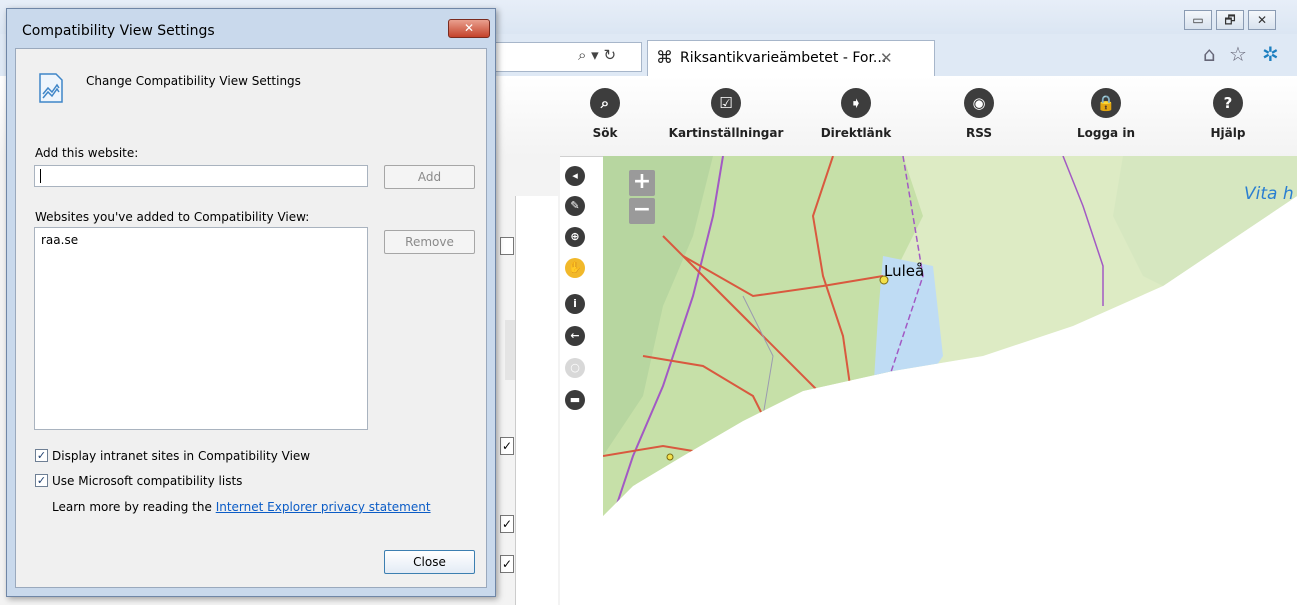 Image resolution: width=1297 pixels, height=605 pixels. What do you see at coordinates (1269, 194) in the screenshot?
I see `map-label-vita: Vita h` at bounding box center [1269, 194].